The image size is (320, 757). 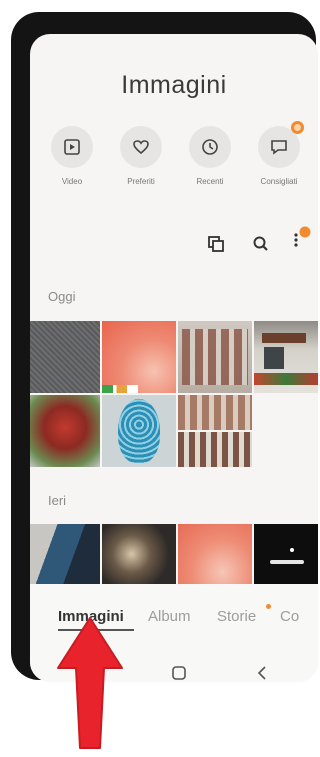 I want to click on heart-icon, so click(x=141, y=147).